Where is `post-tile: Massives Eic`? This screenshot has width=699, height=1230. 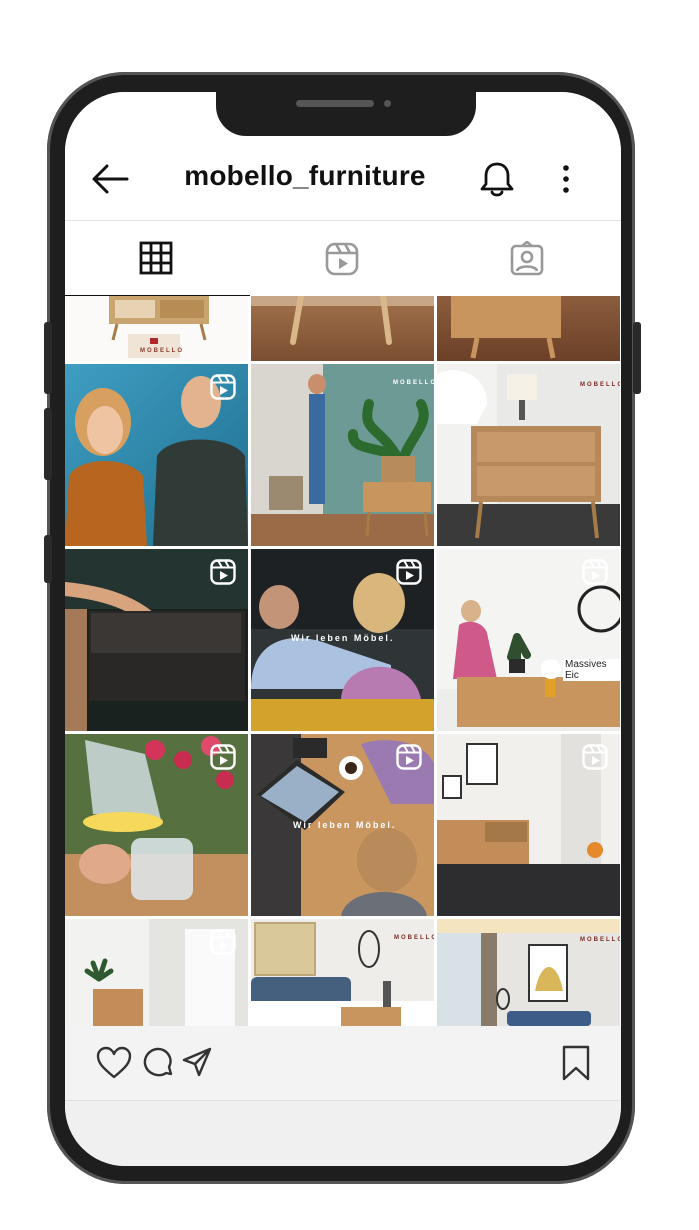
post-tile: Massives Eic is located at coordinates (528, 640).